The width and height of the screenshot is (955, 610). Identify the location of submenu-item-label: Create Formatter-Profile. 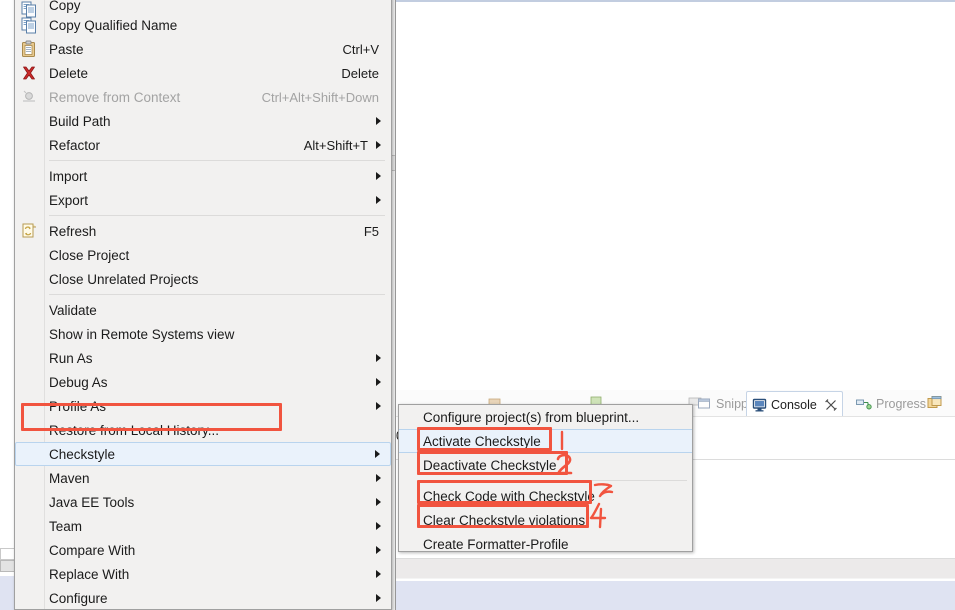
(496, 544).